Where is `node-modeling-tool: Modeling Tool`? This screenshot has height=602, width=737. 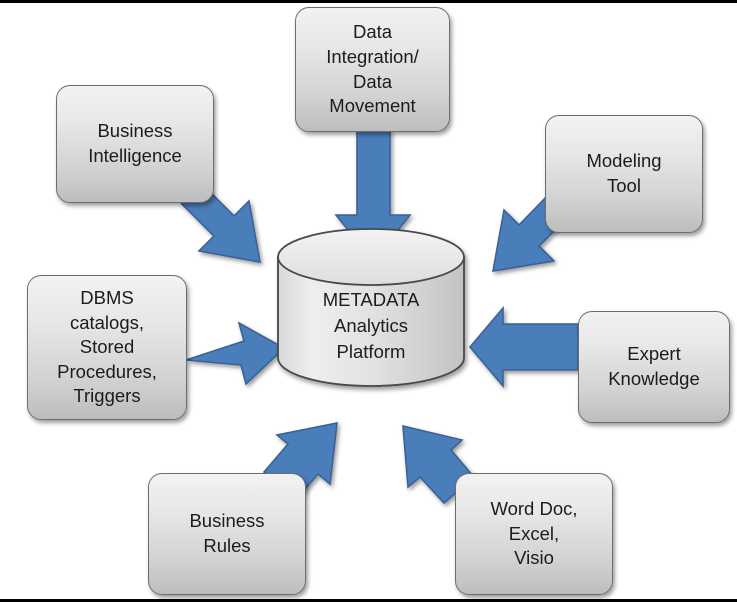
node-modeling-tool: Modeling Tool is located at coordinates (624, 174).